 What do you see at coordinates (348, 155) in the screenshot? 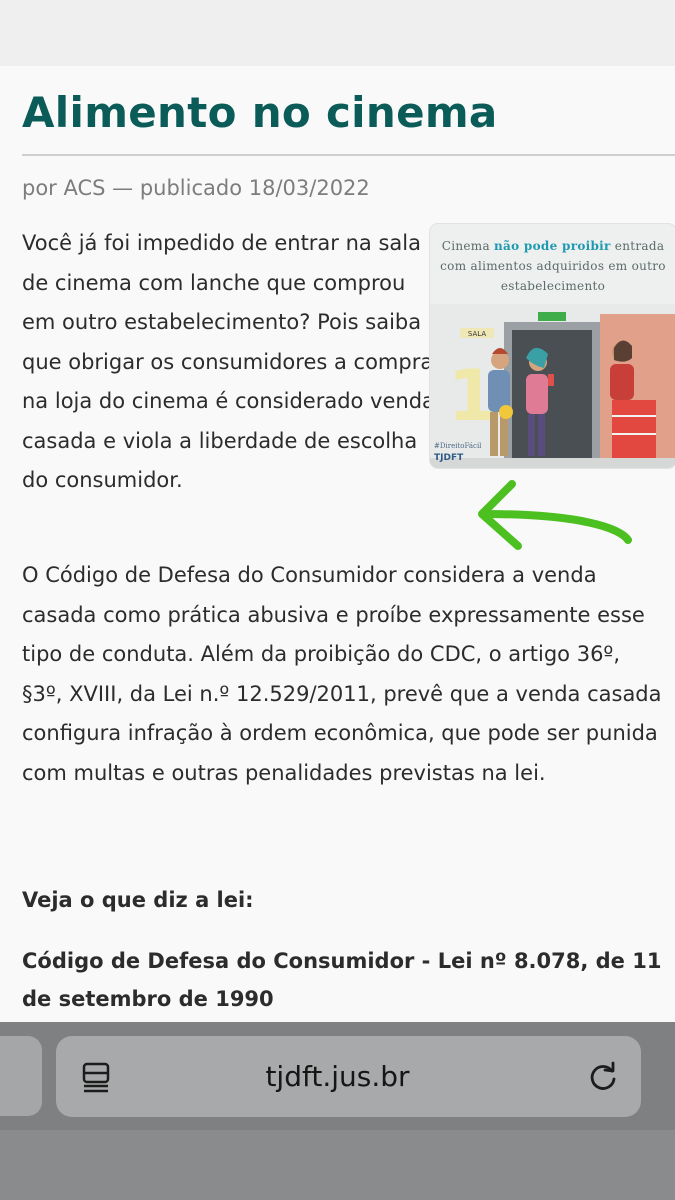
I see `title-divider` at bounding box center [348, 155].